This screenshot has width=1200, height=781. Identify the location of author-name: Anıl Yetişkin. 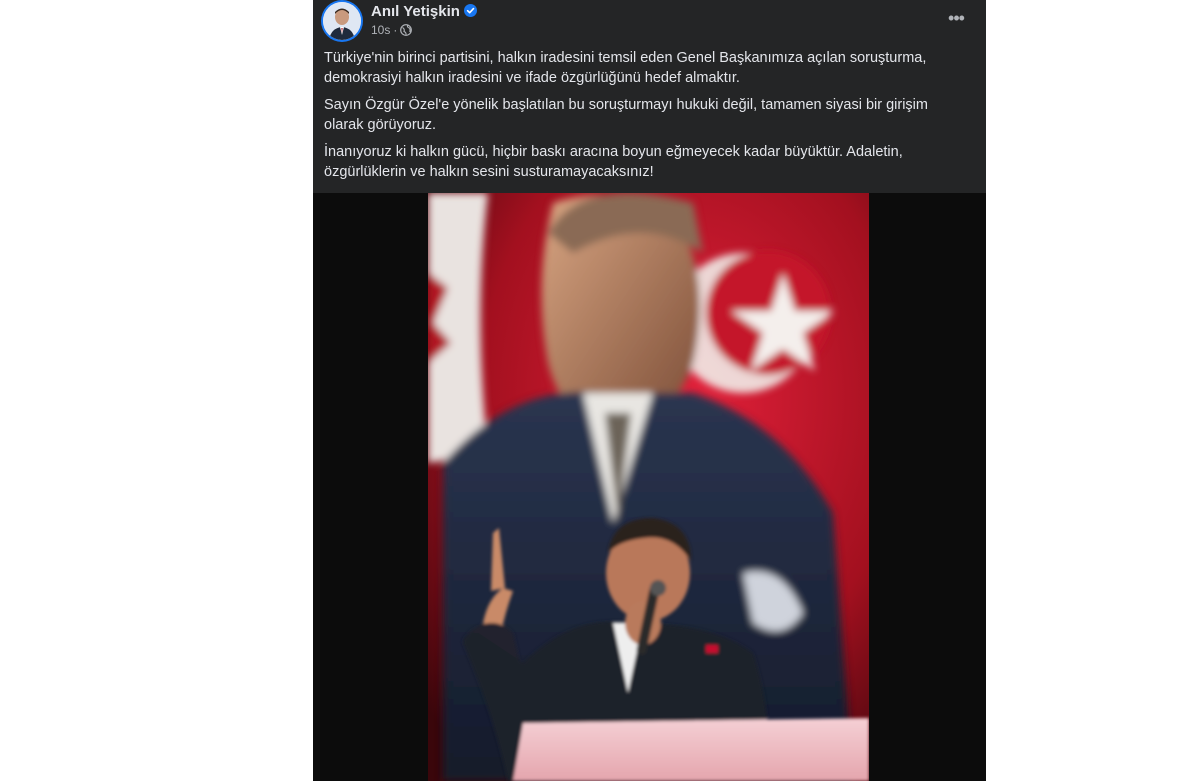
(424, 11).